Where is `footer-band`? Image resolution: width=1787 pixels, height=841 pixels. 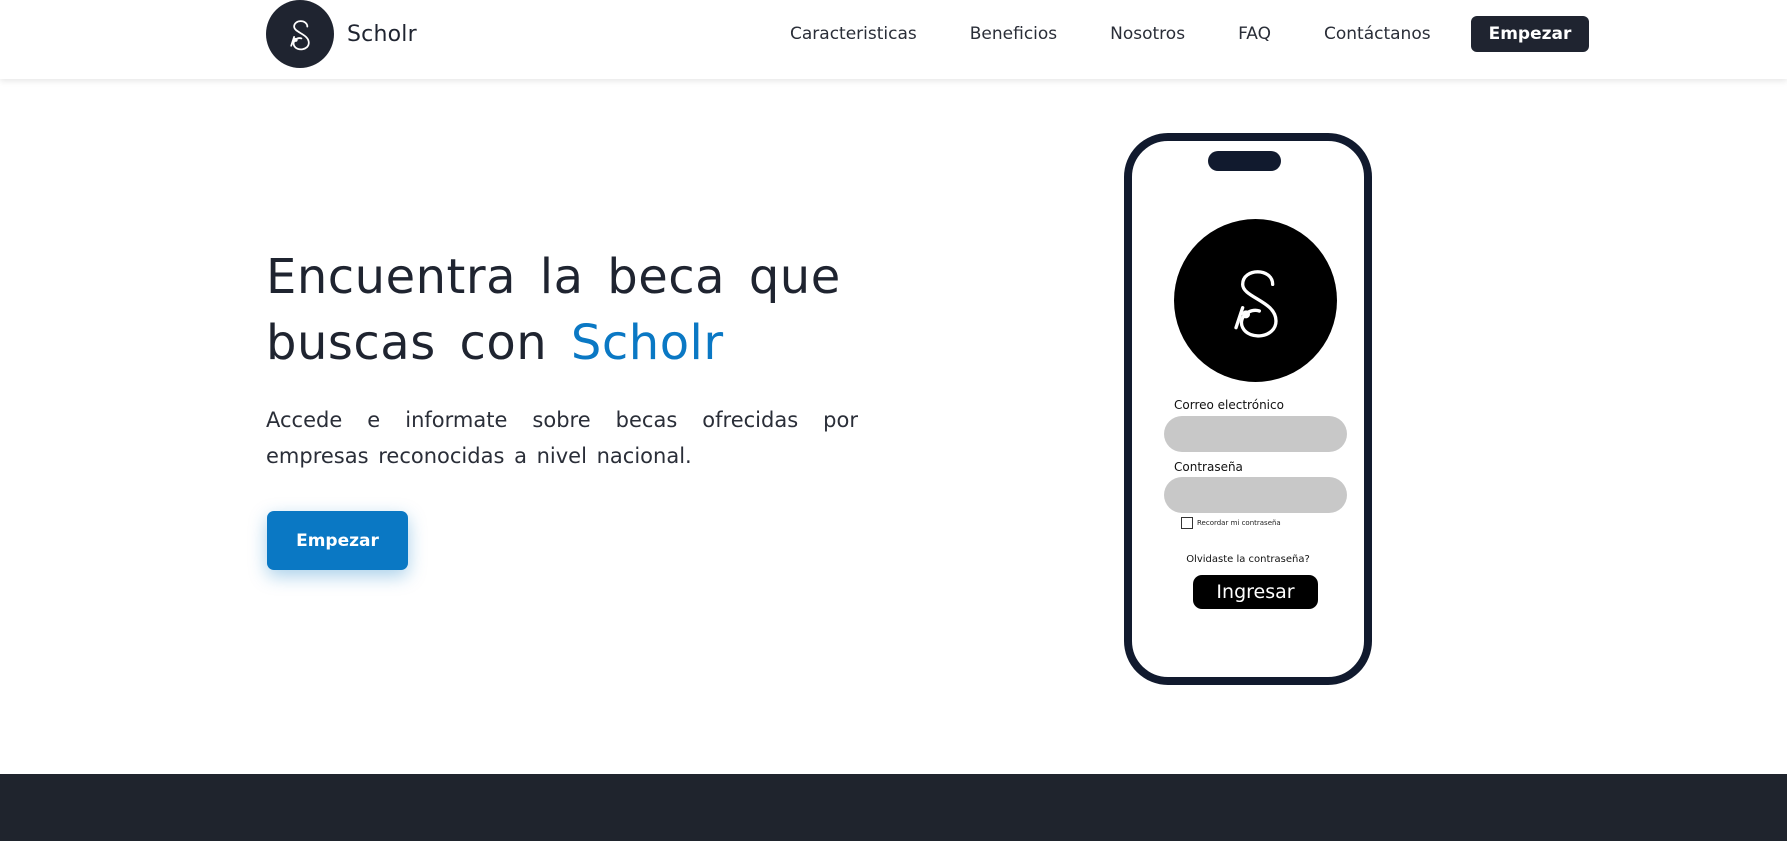
footer-band is located at coordinates (893, 807).